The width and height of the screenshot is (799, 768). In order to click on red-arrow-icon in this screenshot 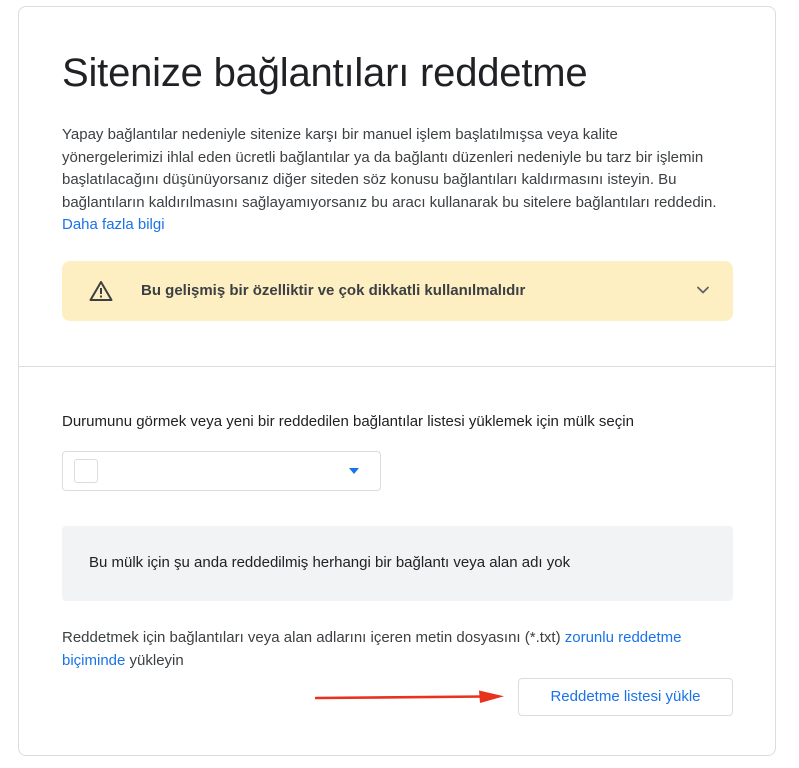, I will do `click(409, 696)`.